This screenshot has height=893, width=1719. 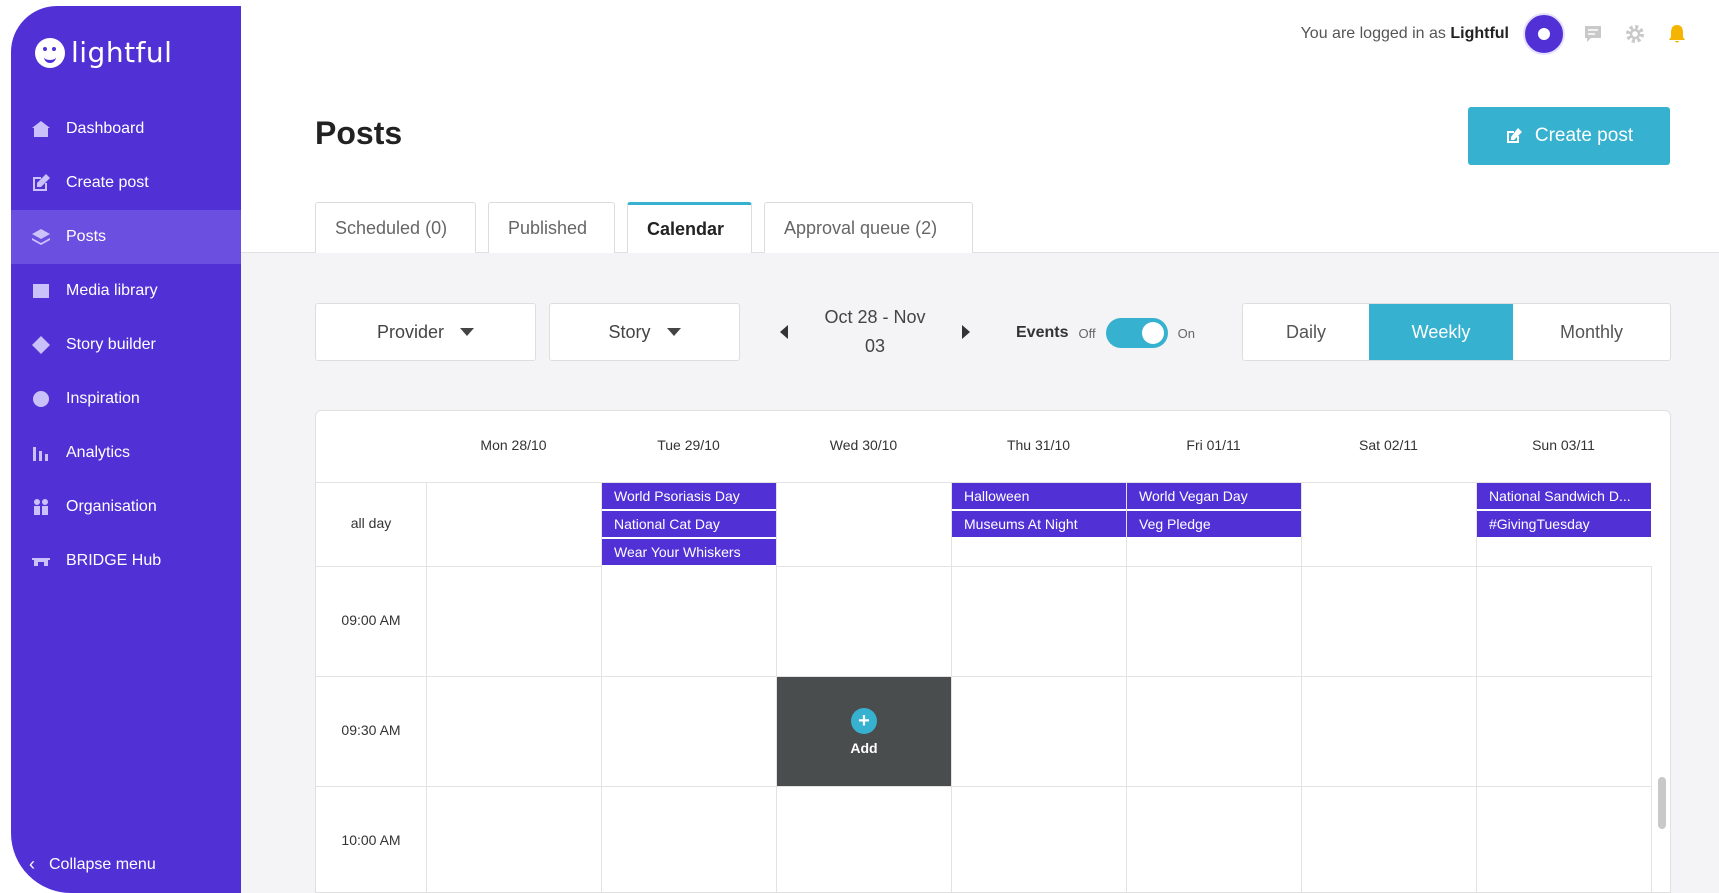 What do you see at coordinates (126, 237) in the screenshot?
I see `sidebar-item-posts: Posts` at bounding box center [126, 237].